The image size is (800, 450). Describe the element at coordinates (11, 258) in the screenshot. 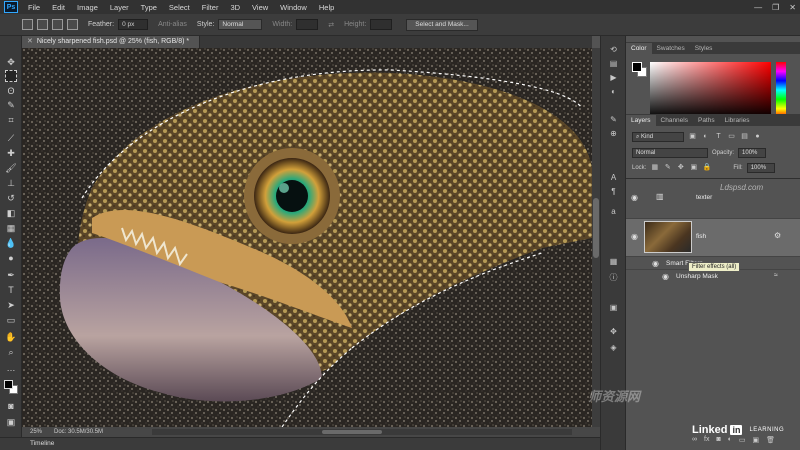

I see `dodge-tool-icon: ●` at that location.